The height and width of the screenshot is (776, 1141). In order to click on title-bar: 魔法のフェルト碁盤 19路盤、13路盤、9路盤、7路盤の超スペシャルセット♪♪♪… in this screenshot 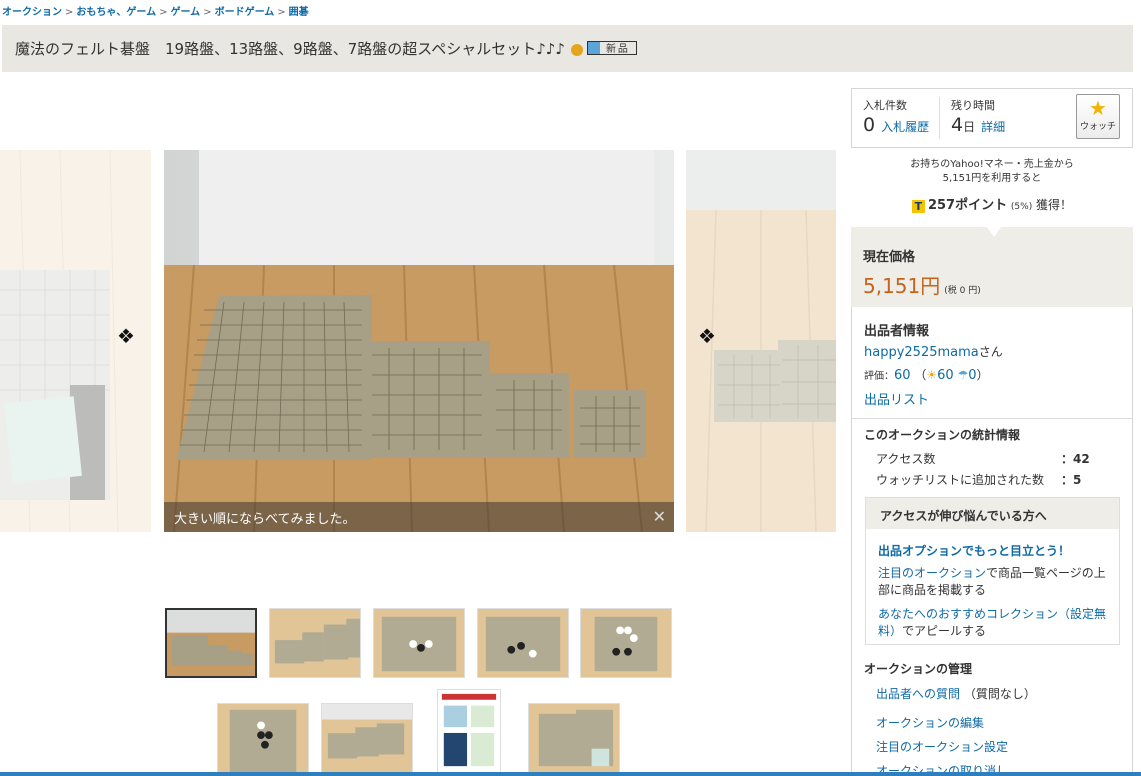, I will do `click(567, 48)`.